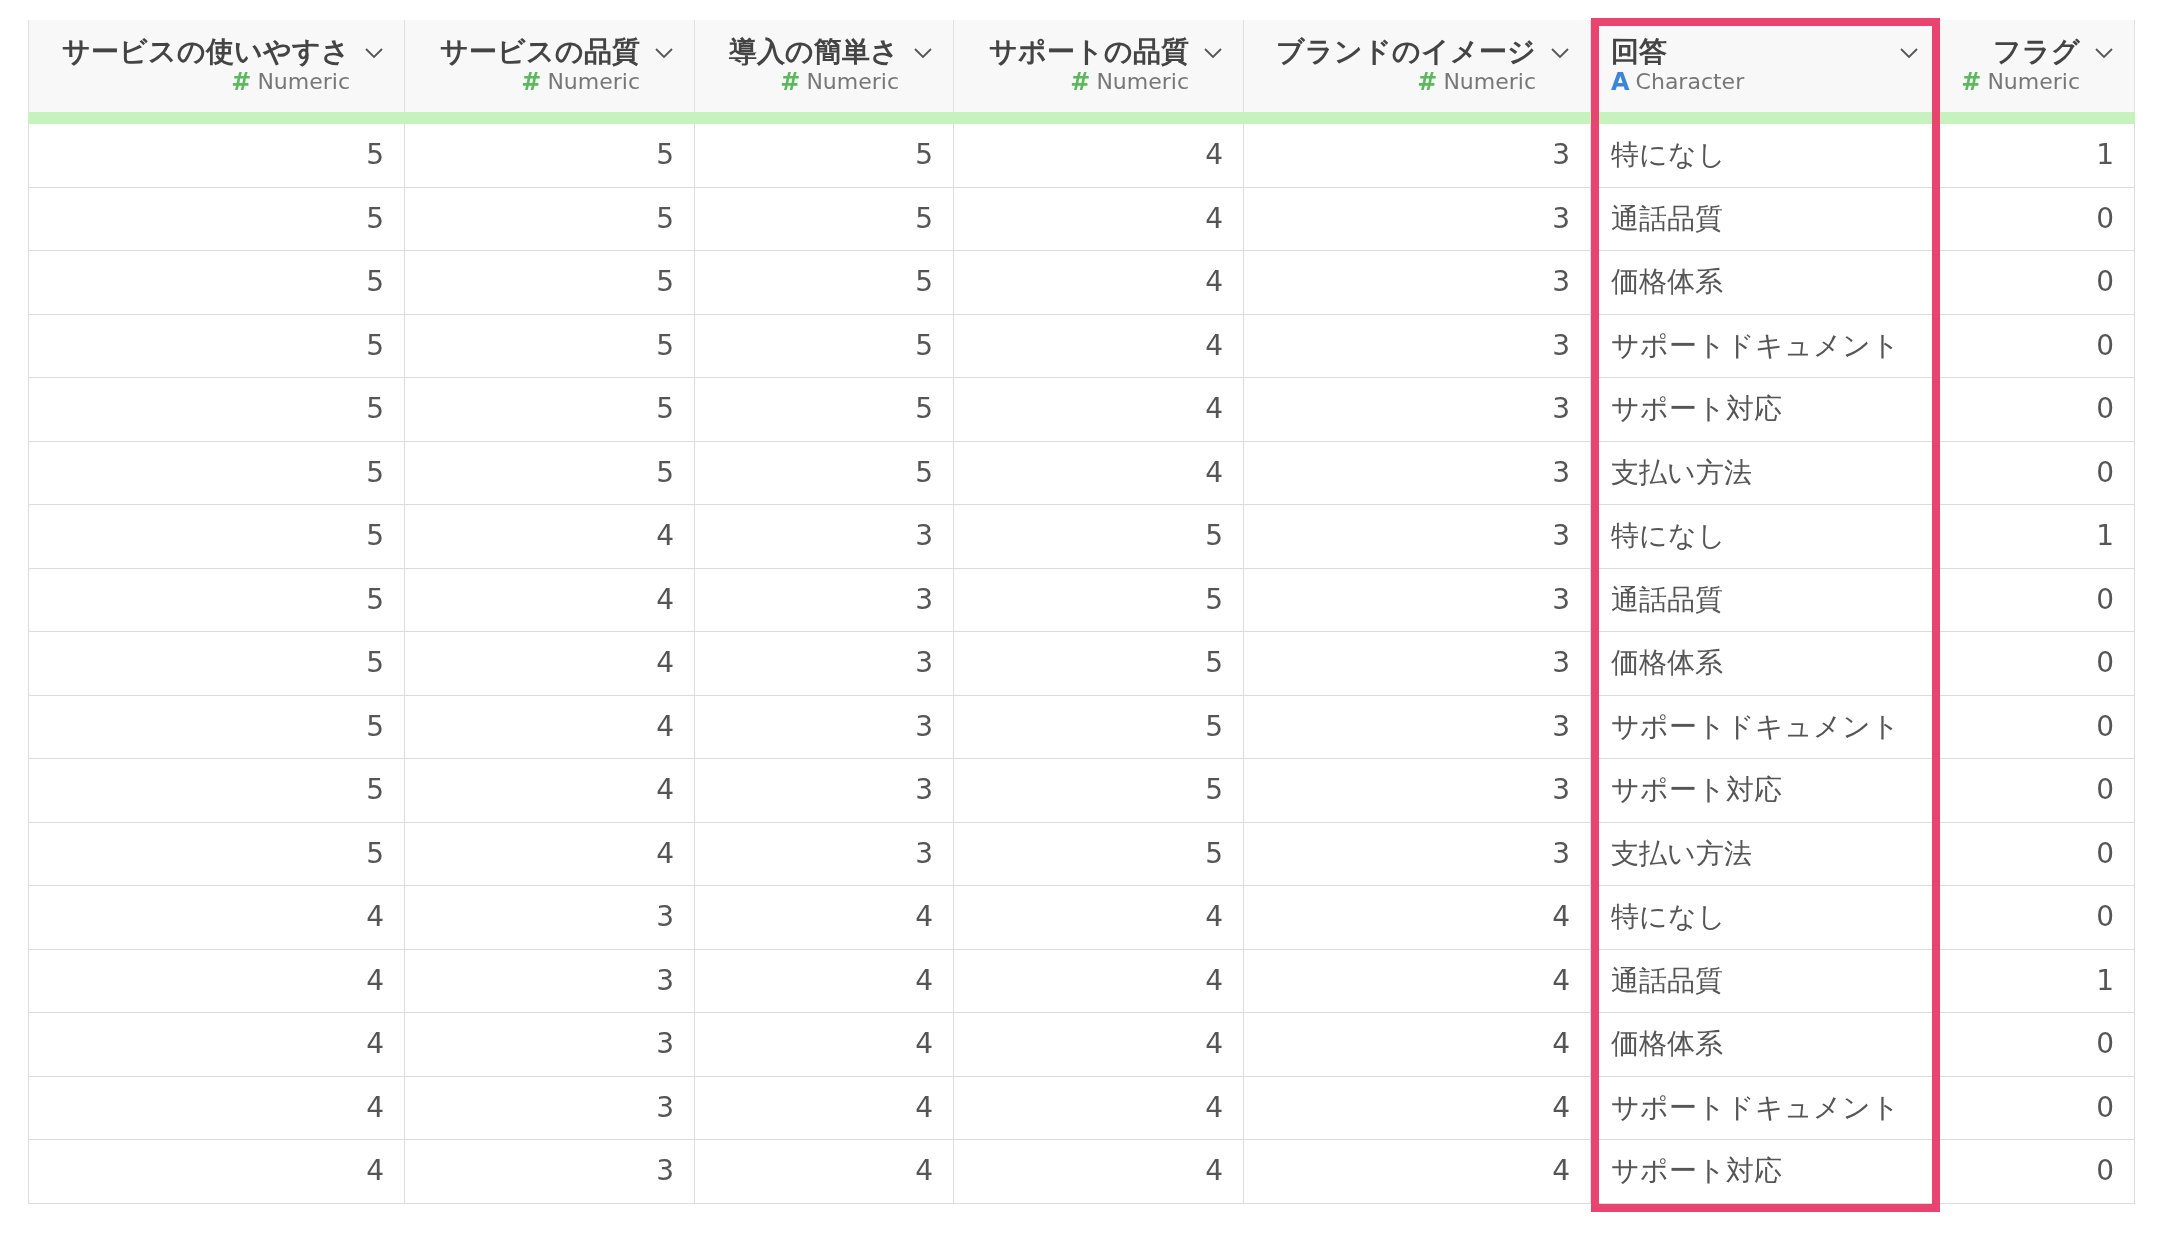  I want to click on column-header: サポートの品質 # Numeric, so click(1099, 66).